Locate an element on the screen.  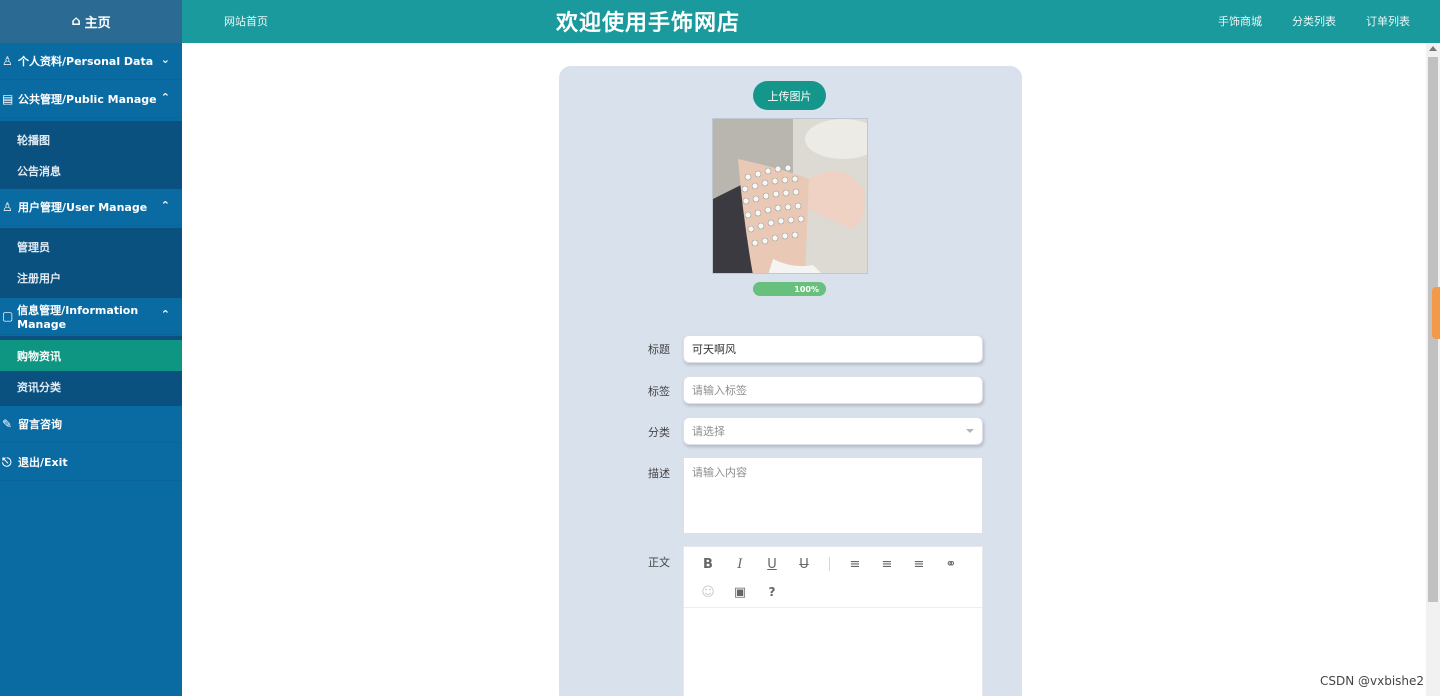
italic-icon: I is located at coordinates (740, 564).